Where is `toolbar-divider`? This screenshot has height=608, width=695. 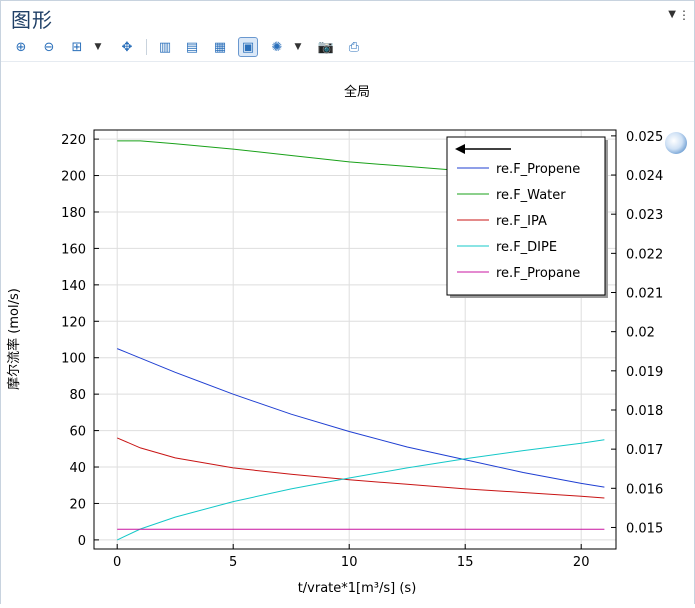 toolbar-divider is located at coordinates (146, 47).